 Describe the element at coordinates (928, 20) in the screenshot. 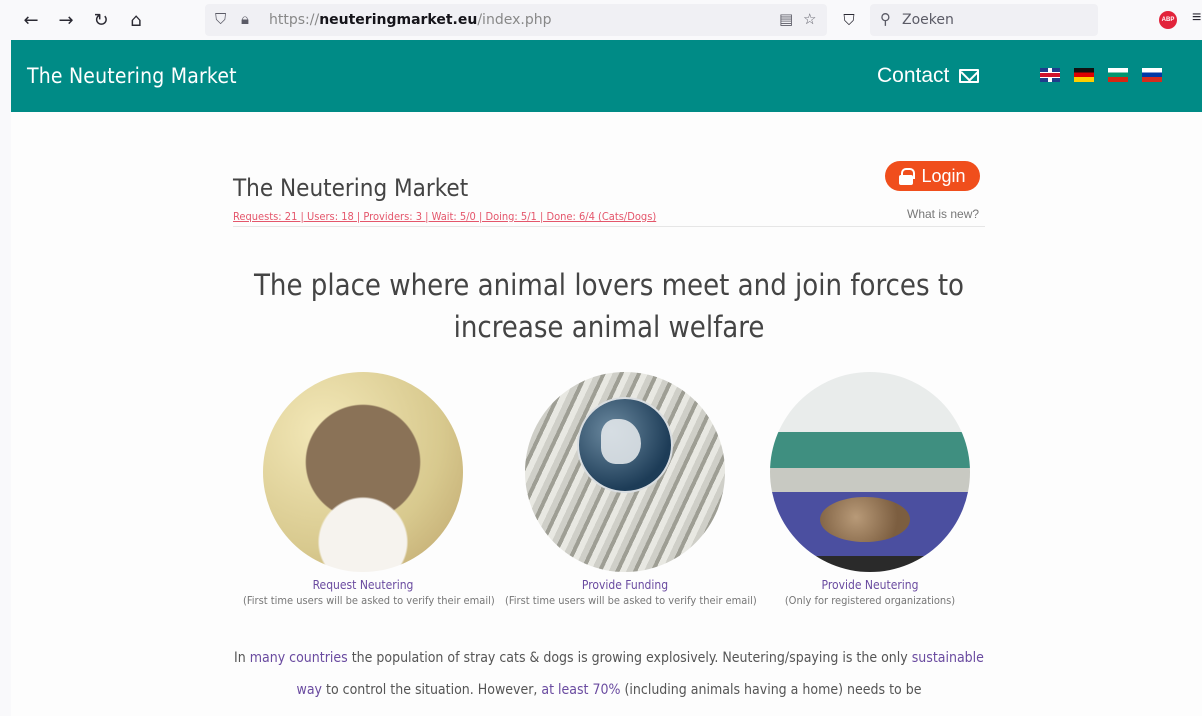

I see `search-placeholder: Zoeken` at that location.